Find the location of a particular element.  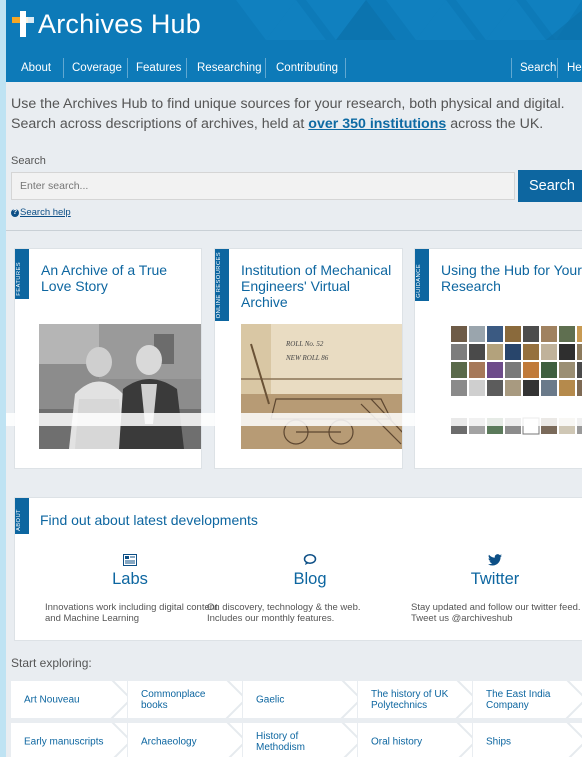

search-input is located at coordinates (263, 186).